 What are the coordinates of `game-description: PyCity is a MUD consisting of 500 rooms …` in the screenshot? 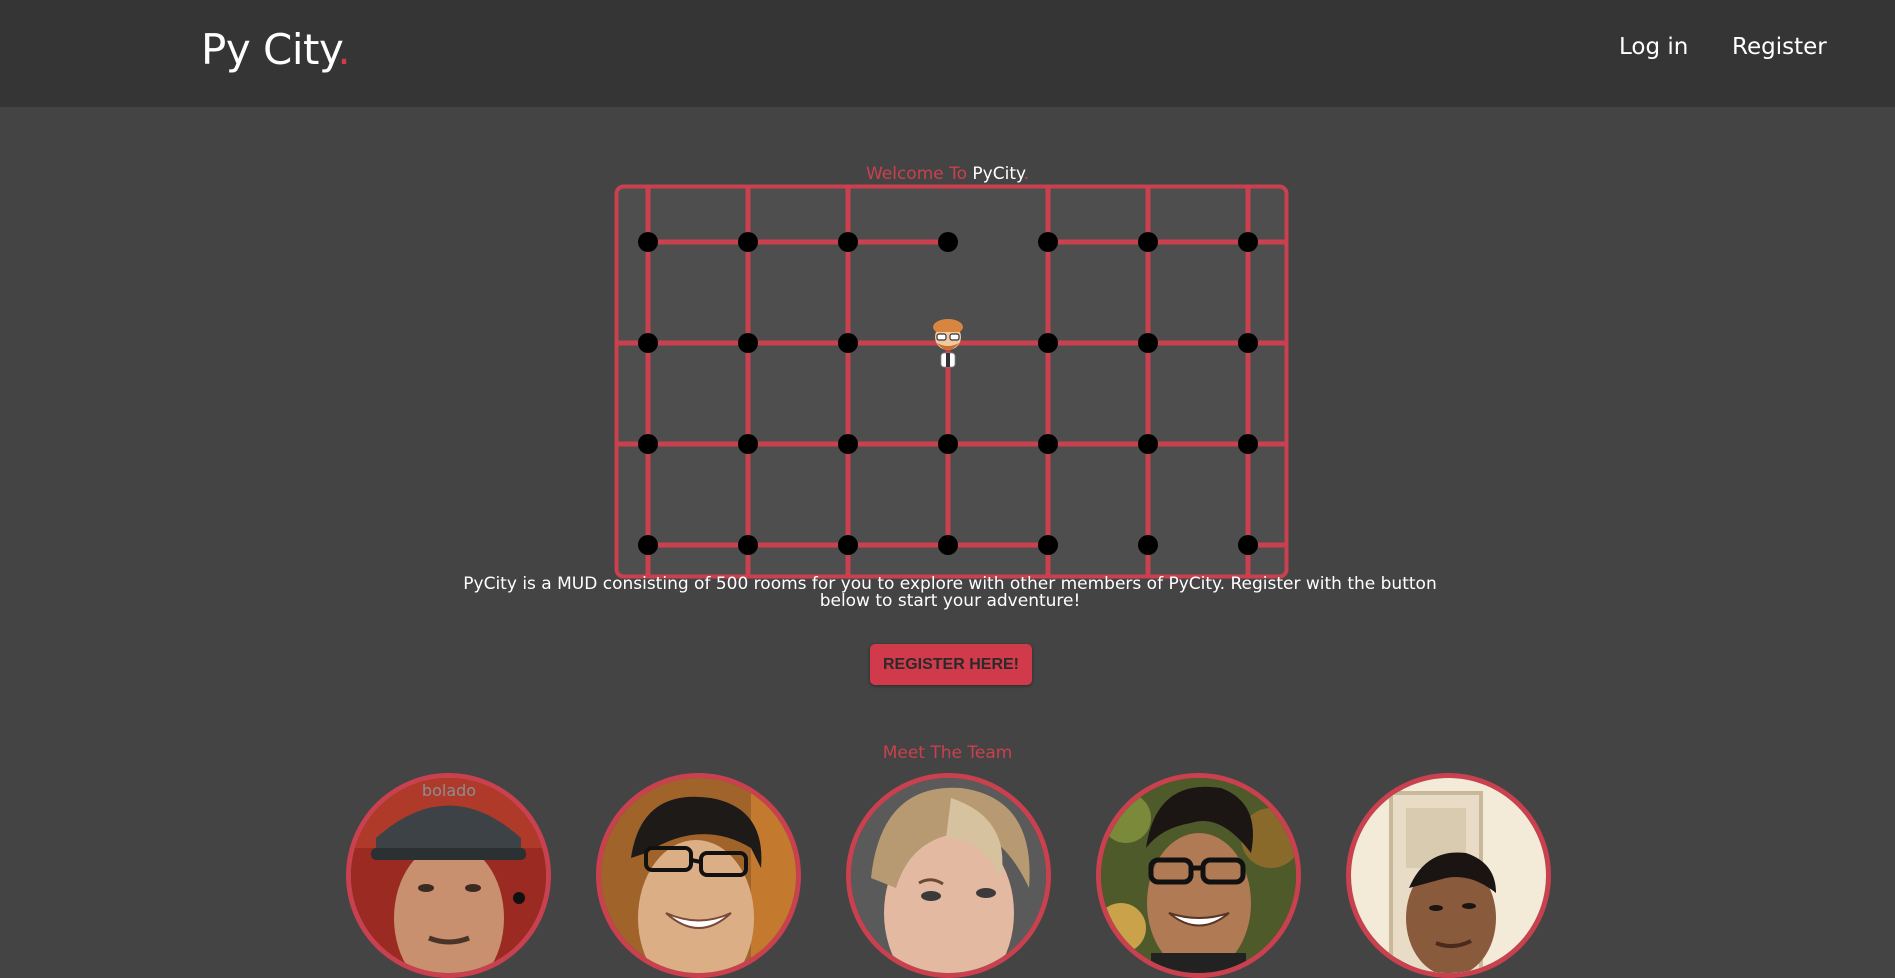 It's located at (950, 592).